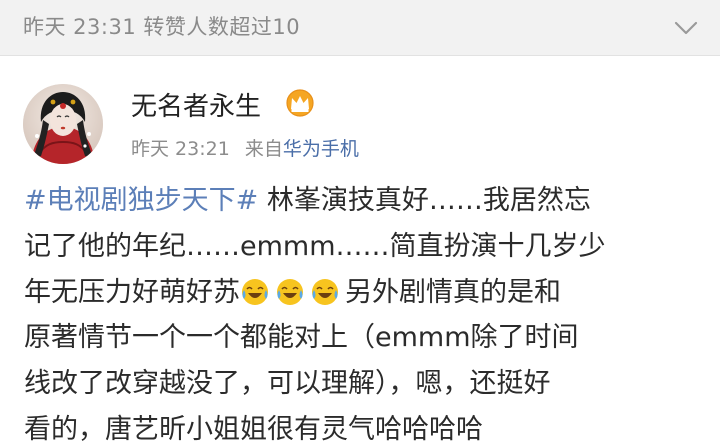 This screenshot has height=445, width=720. What do you see at coordinates (686, 28) in the screenshot?
I see `chevron-down-icon` at bounding box center [686, 28].